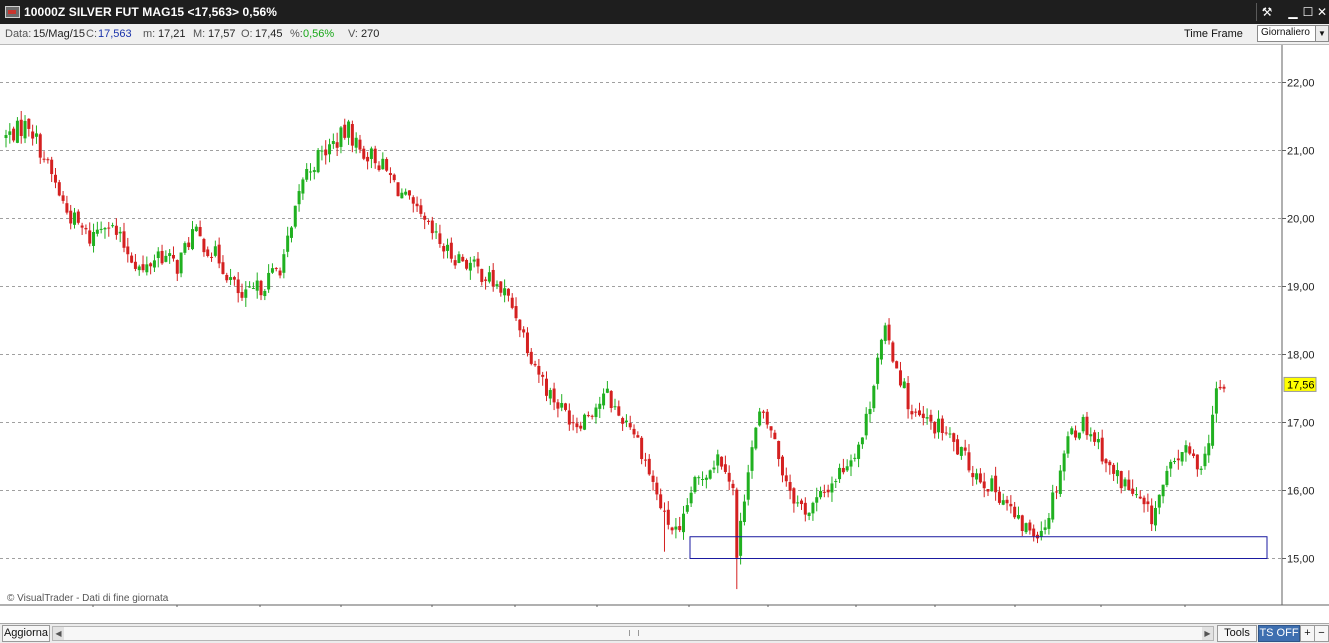 Image resolution: width=1329 pixels, height=643 pixels. I want to click on timeframe-select: Giornaliero ▼, so click(1293, 33).